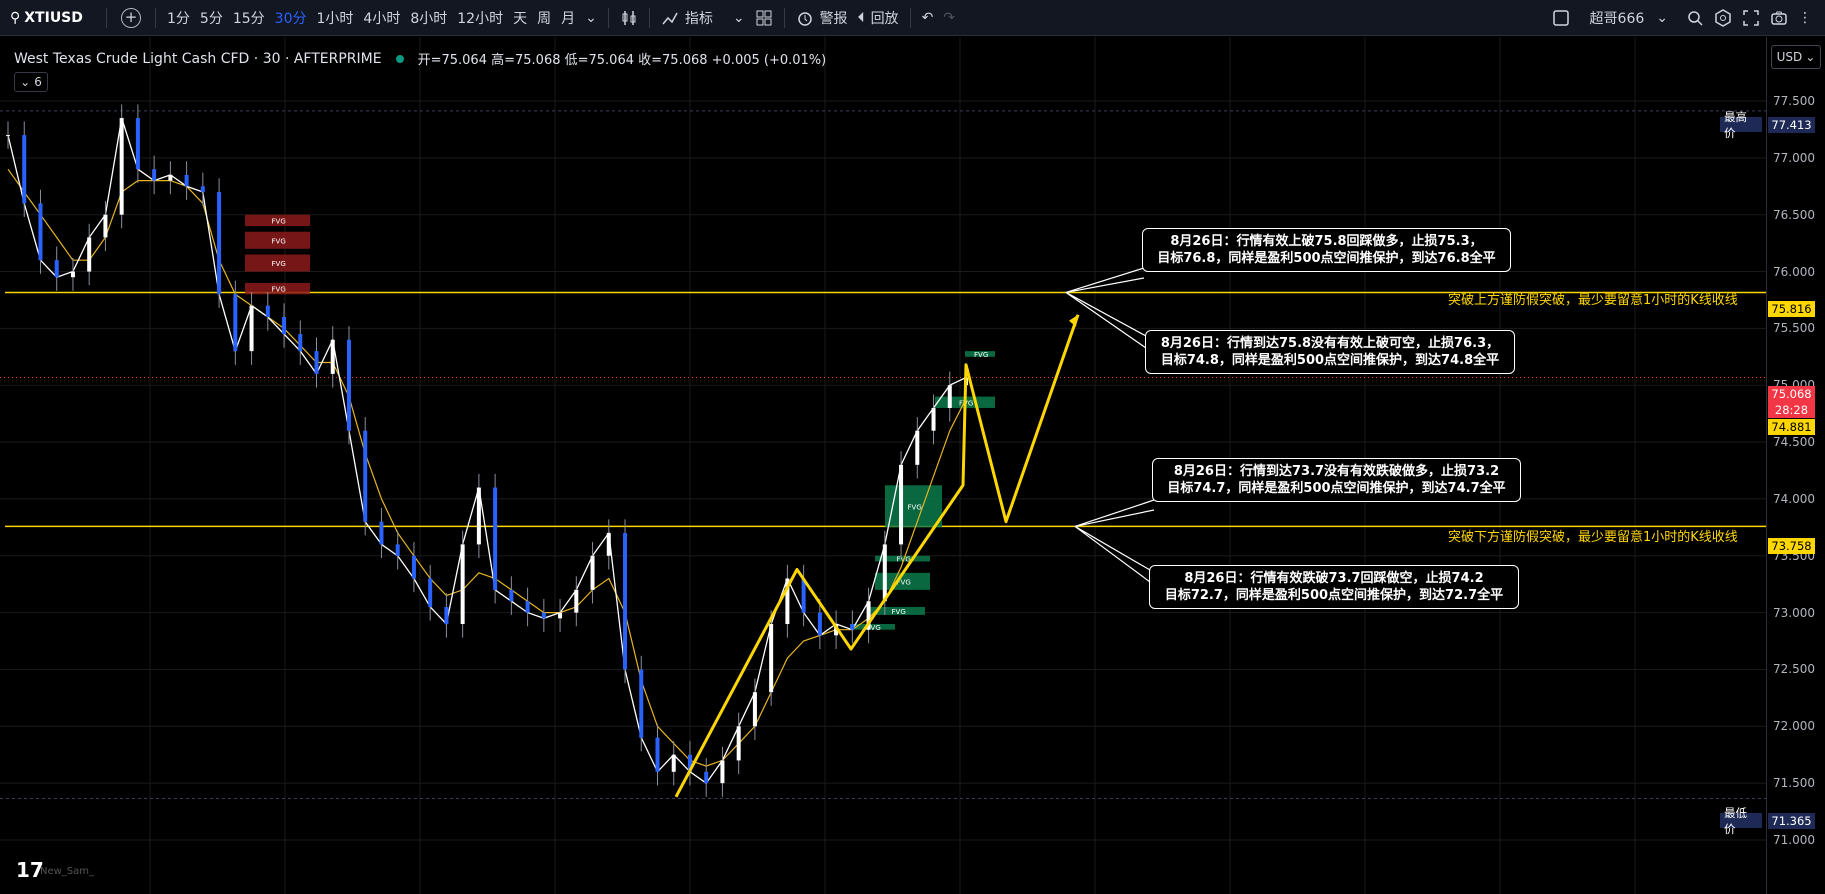  I want to click on alarm-clock-icon, so click(804, 18).